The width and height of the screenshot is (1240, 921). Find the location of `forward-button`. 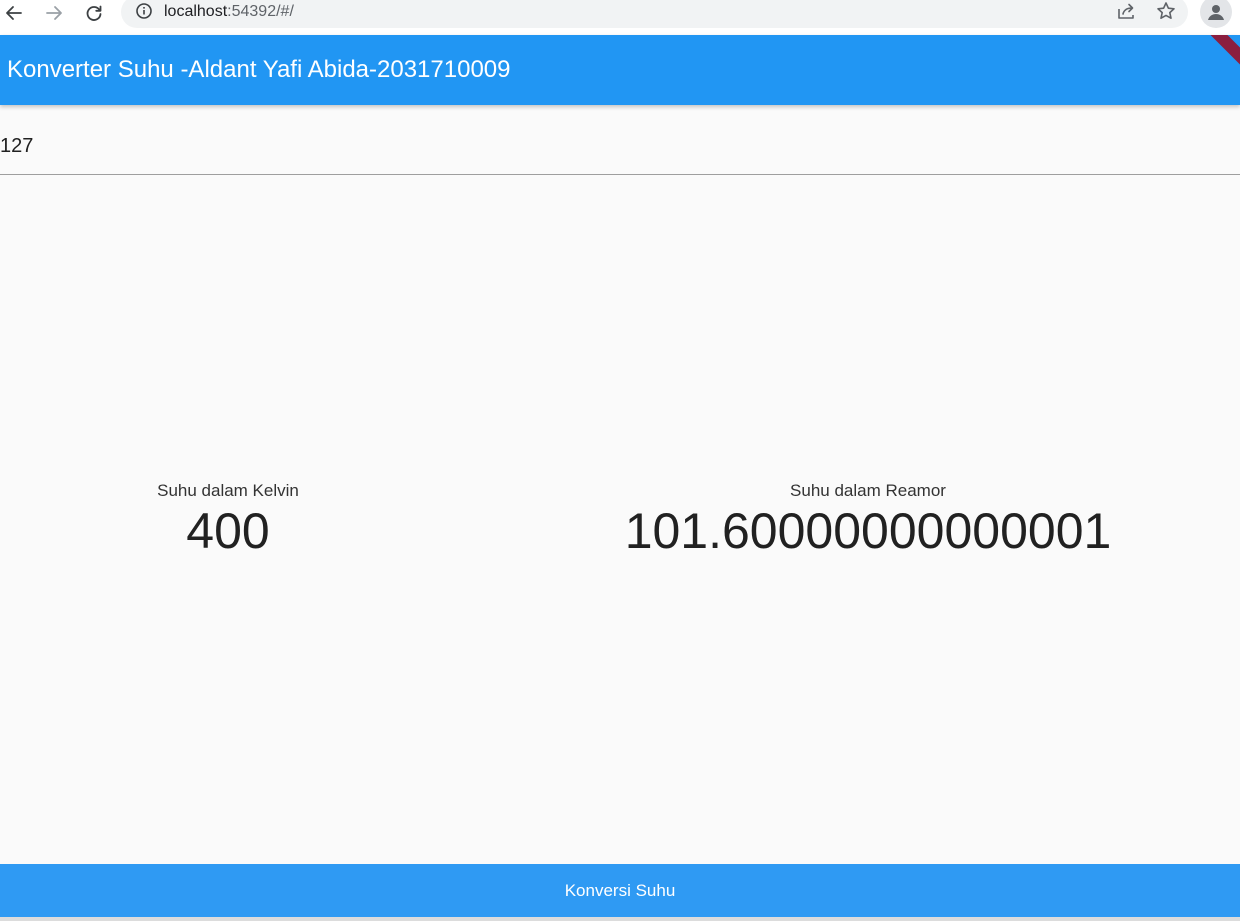

forward-button is located at coordinates (54, 13).